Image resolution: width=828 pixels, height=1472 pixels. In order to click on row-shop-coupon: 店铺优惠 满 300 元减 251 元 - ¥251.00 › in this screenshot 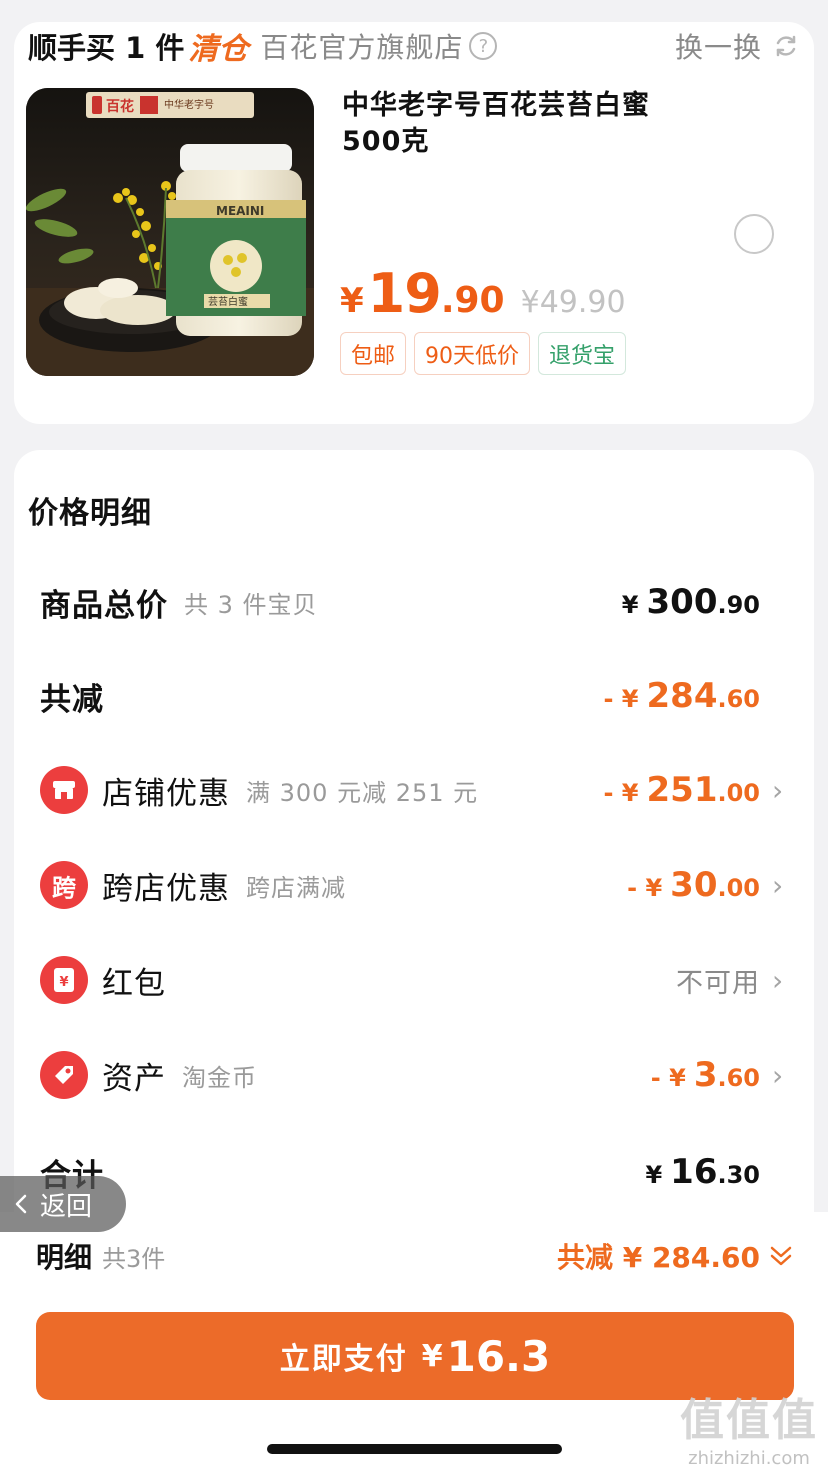, I will do `click(414, 790)`.